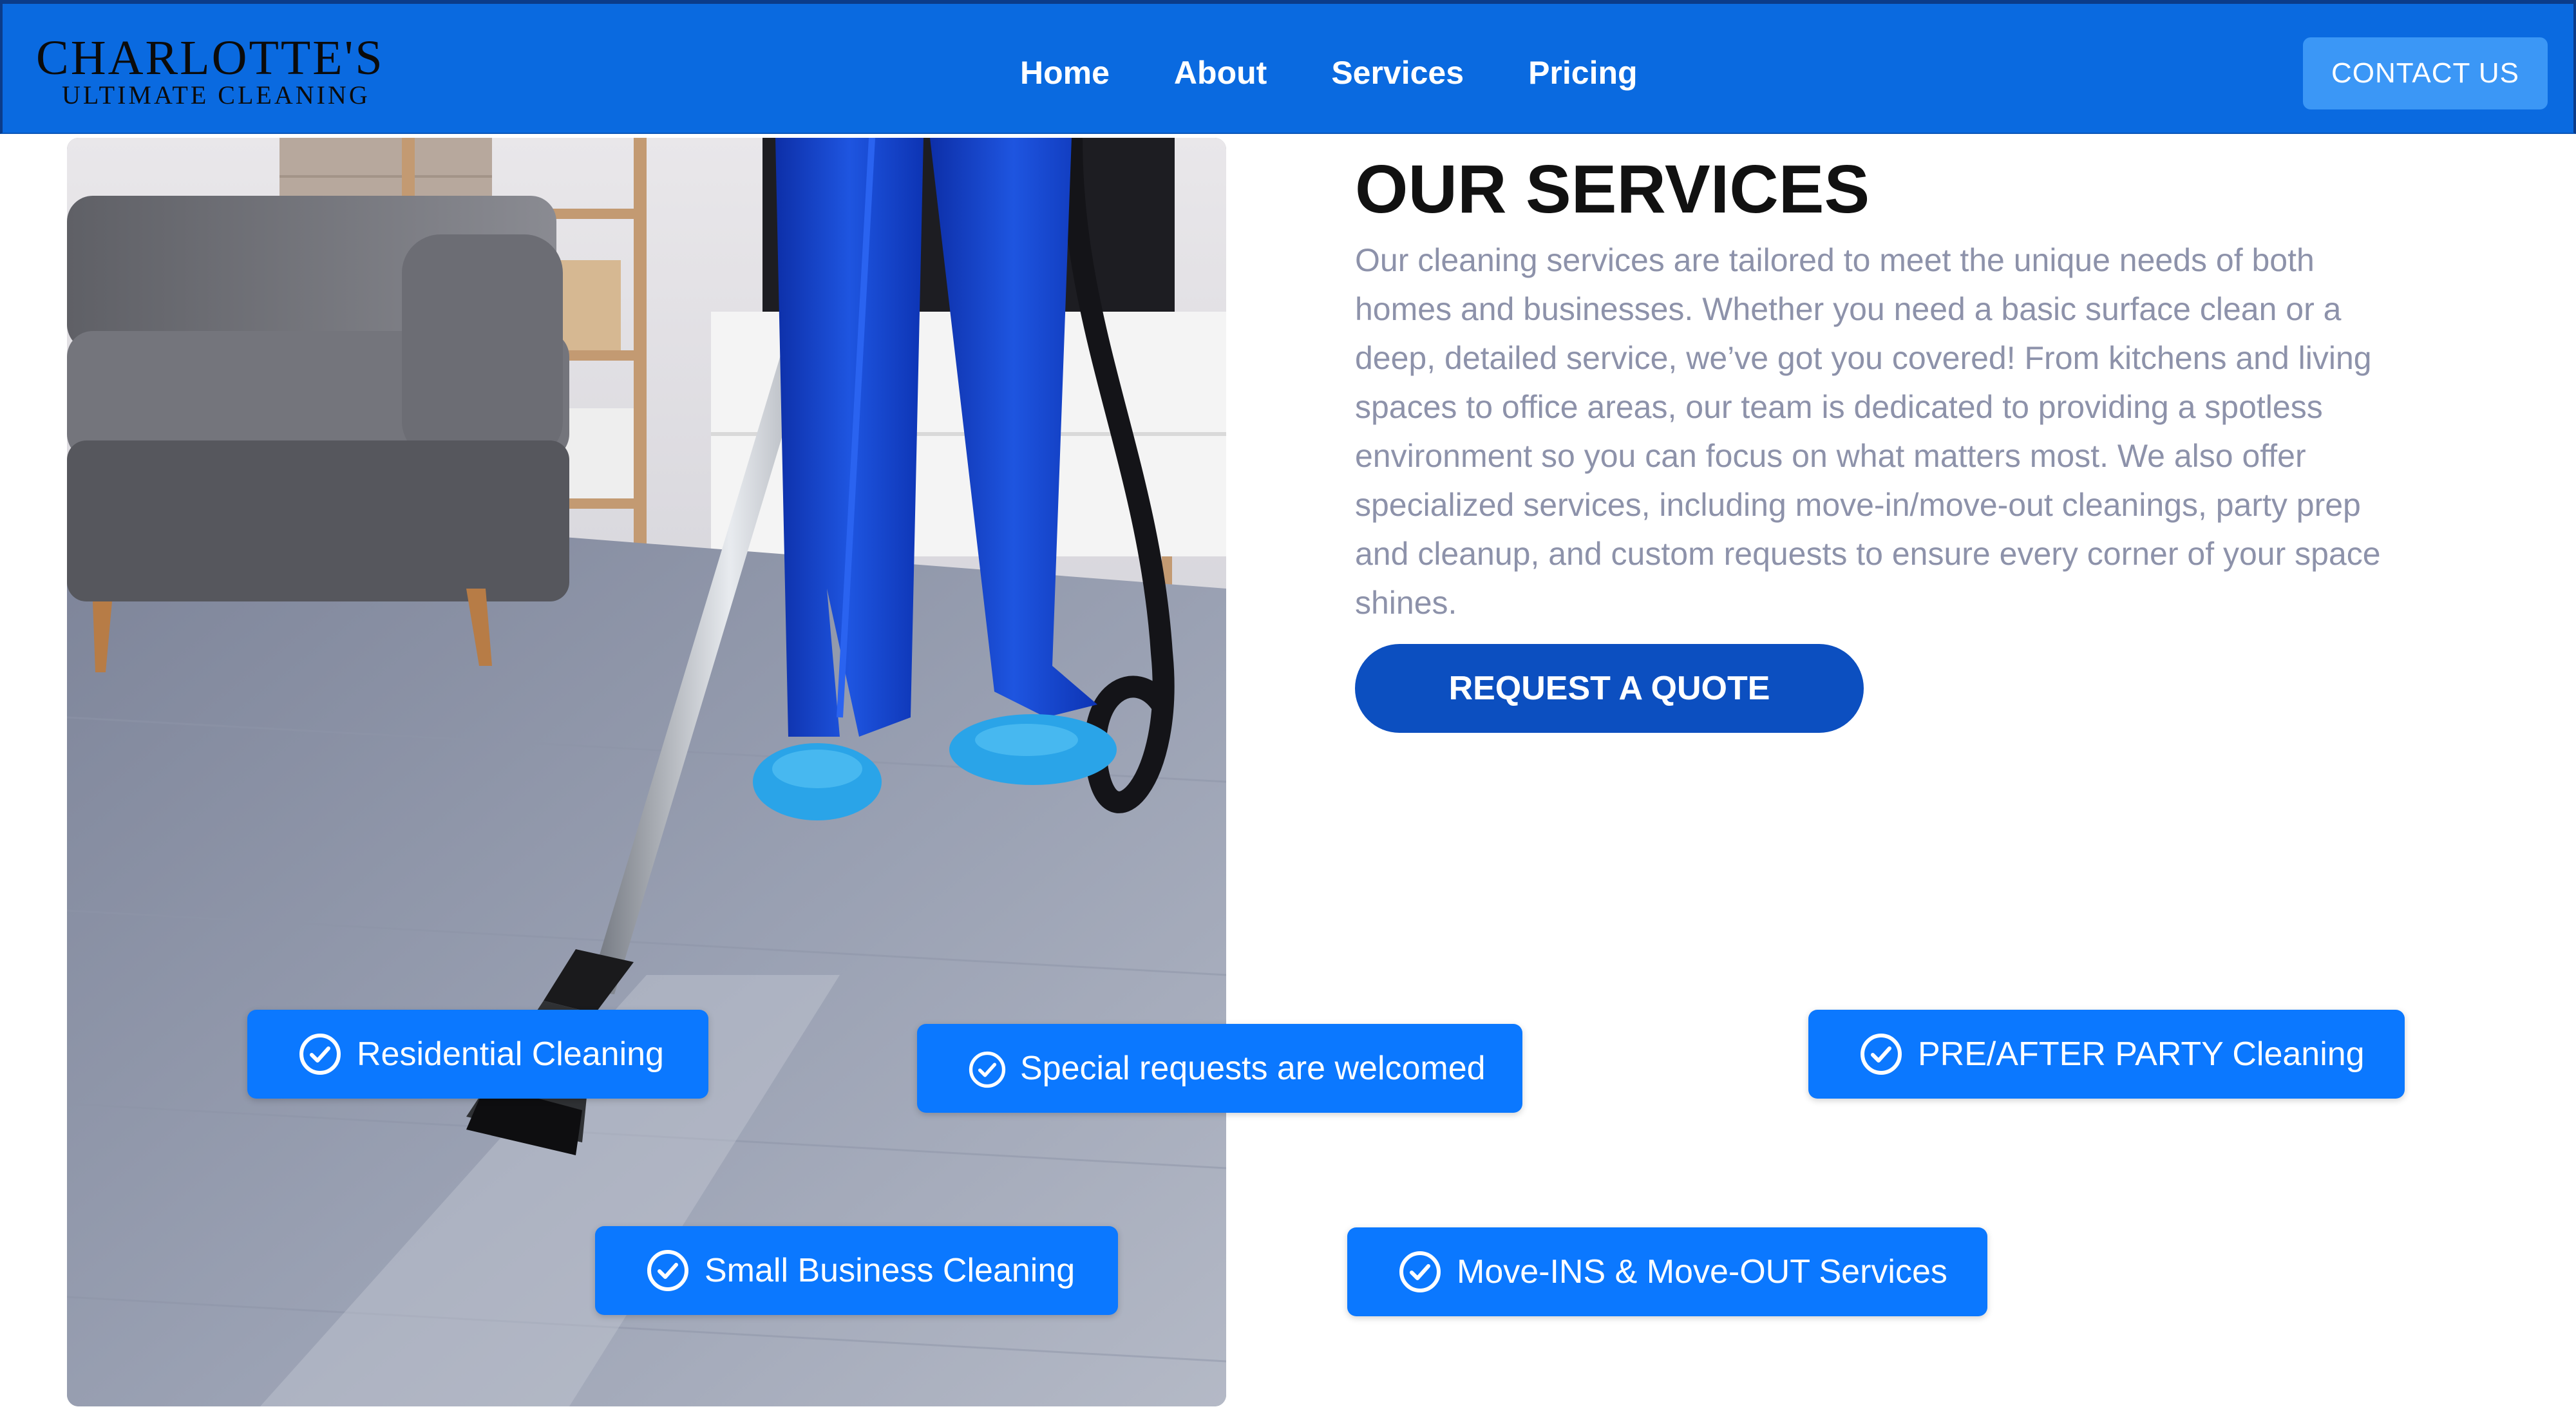 This screenshot has height=1409, width=2576. What do you see at coordinates (210, 58) in the screenshot?
I see `brand-name: CHARLOTTE'S` at bounding box center [210, 58].